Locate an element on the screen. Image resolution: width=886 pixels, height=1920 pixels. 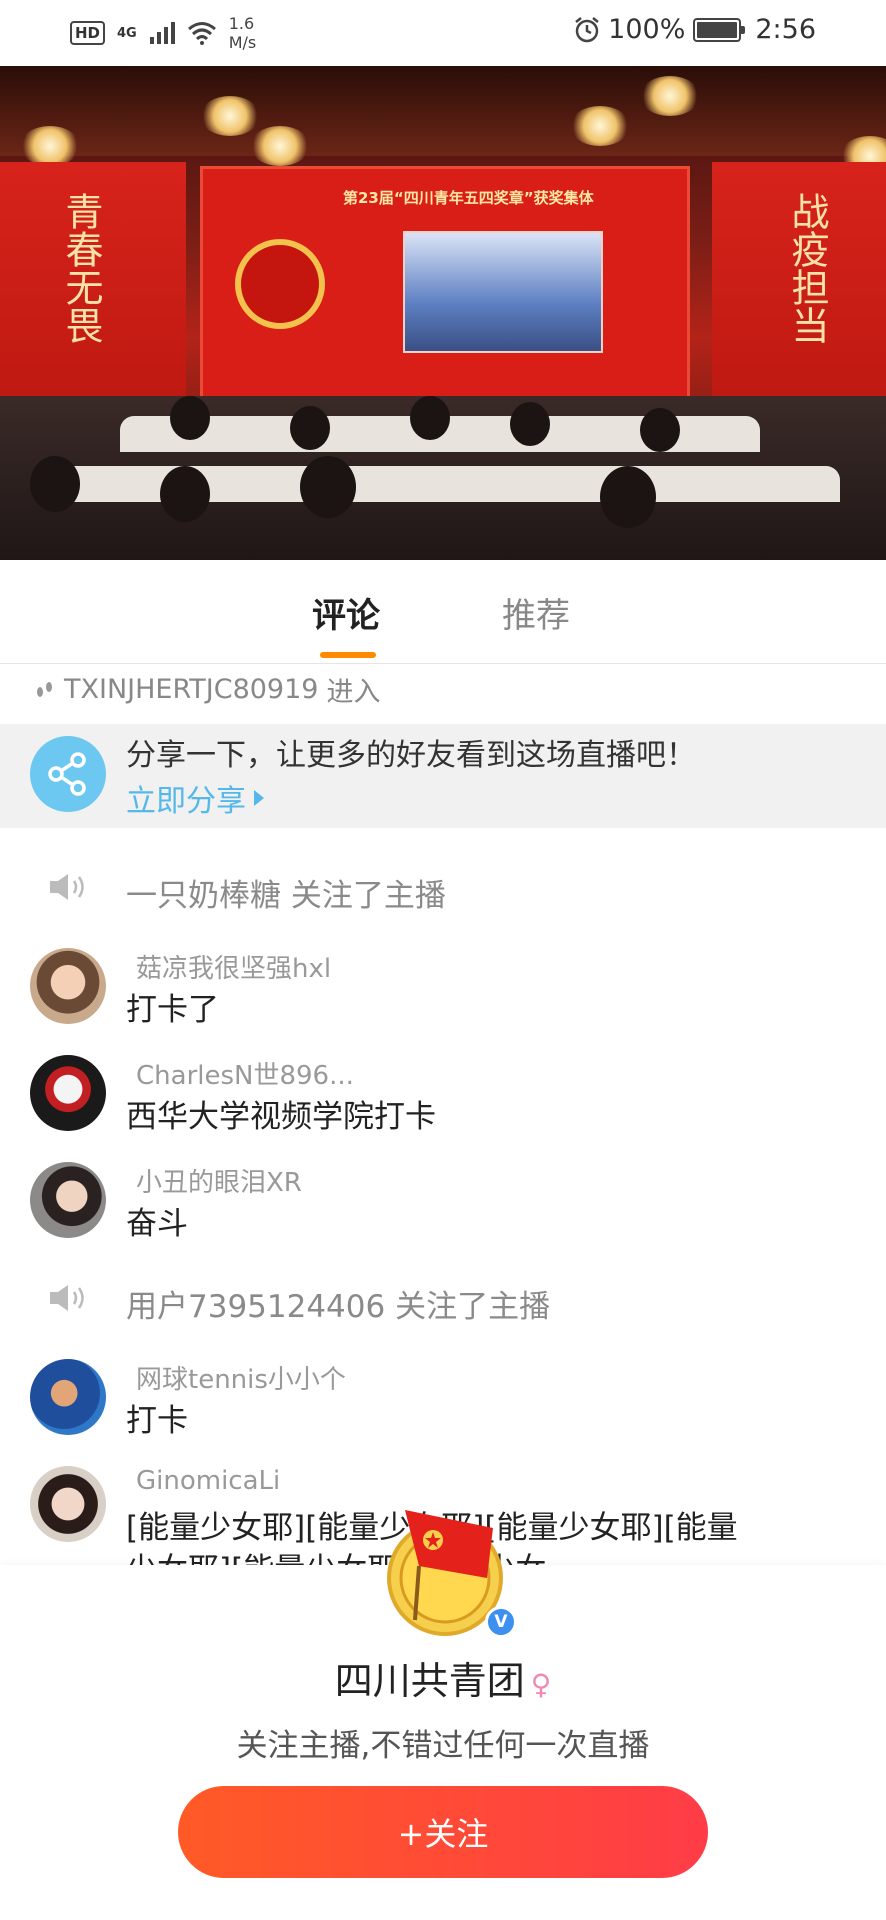
tab-comments: 评论 is located at coordinates (346, 612).